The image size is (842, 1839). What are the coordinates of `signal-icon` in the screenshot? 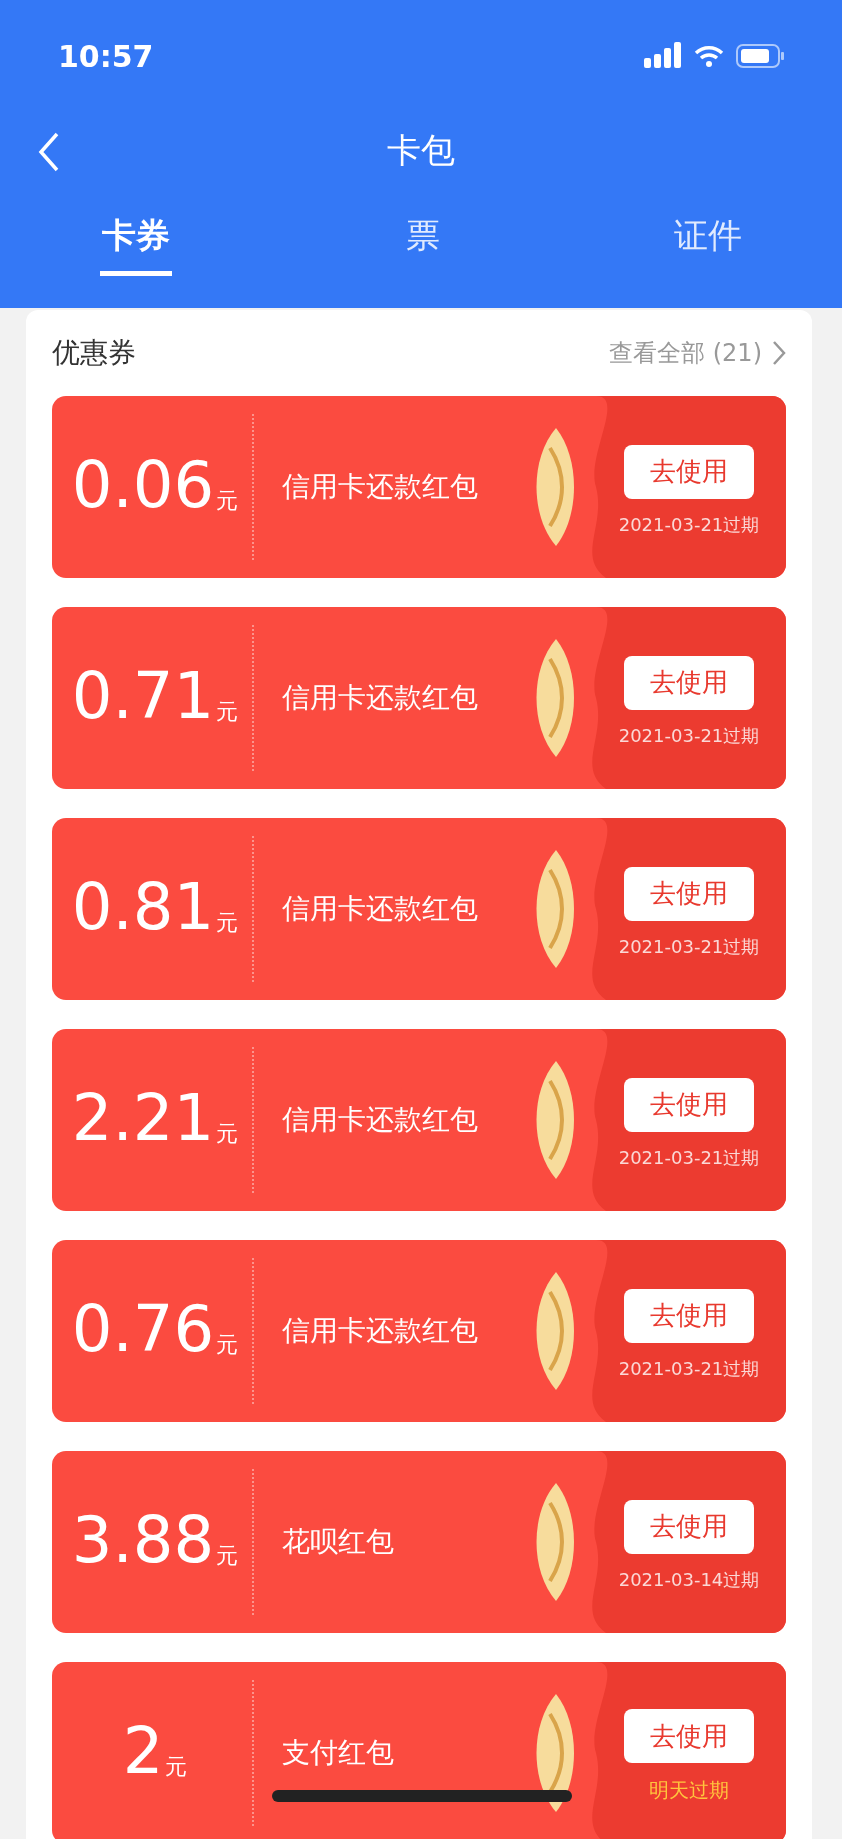 It's located at (663, 56).